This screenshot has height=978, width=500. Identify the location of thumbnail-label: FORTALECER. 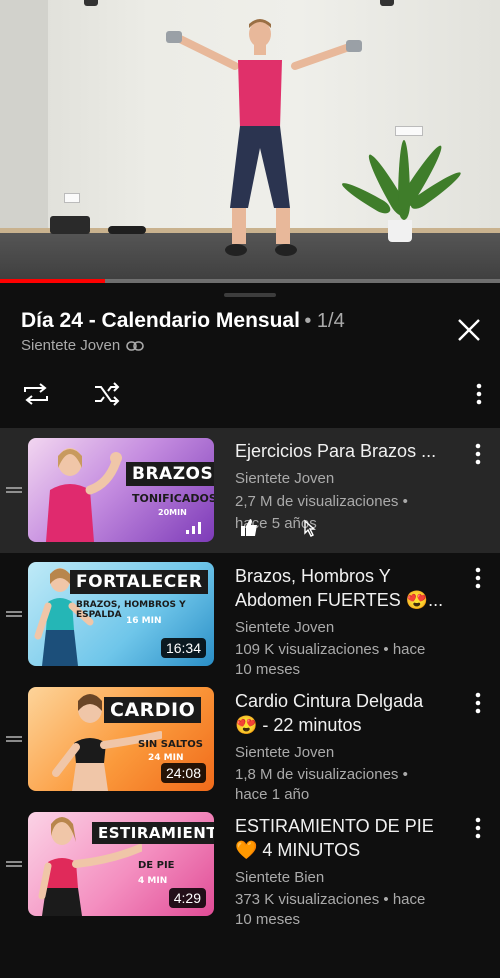
(139, 582).